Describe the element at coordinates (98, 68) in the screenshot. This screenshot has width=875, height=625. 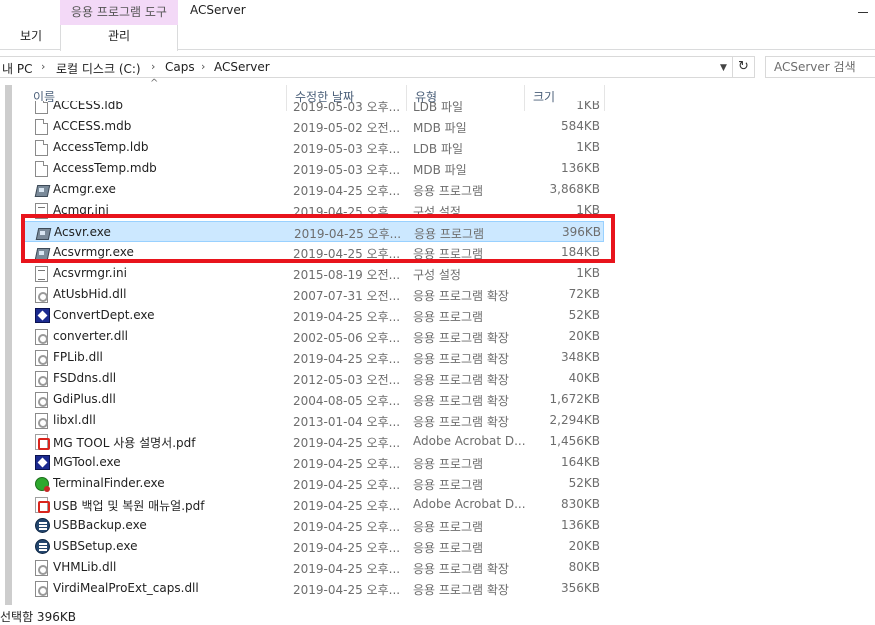
I see `breadcrumb-local-disk: 로컬 디스크 (C:)` at that location.